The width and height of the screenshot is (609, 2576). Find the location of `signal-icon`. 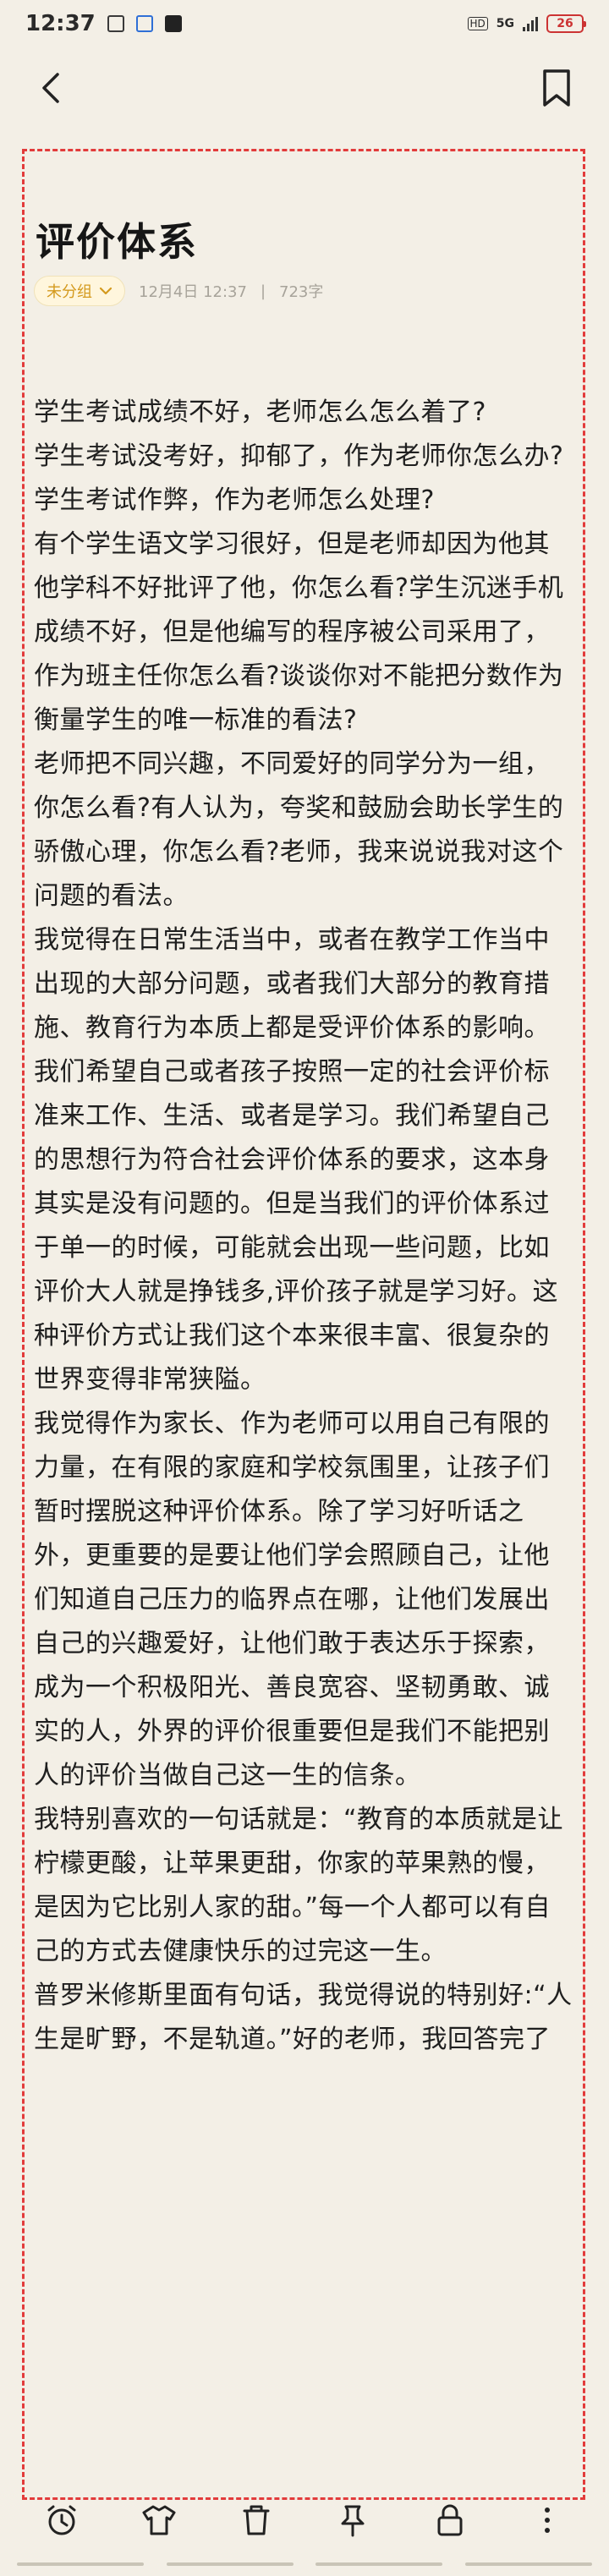

signal-icon is located at coordinates (530, 23).